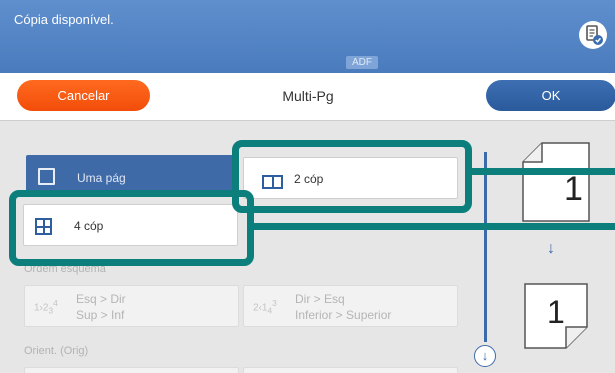  I want to click on callout-line-four-up, so click(431, 226).